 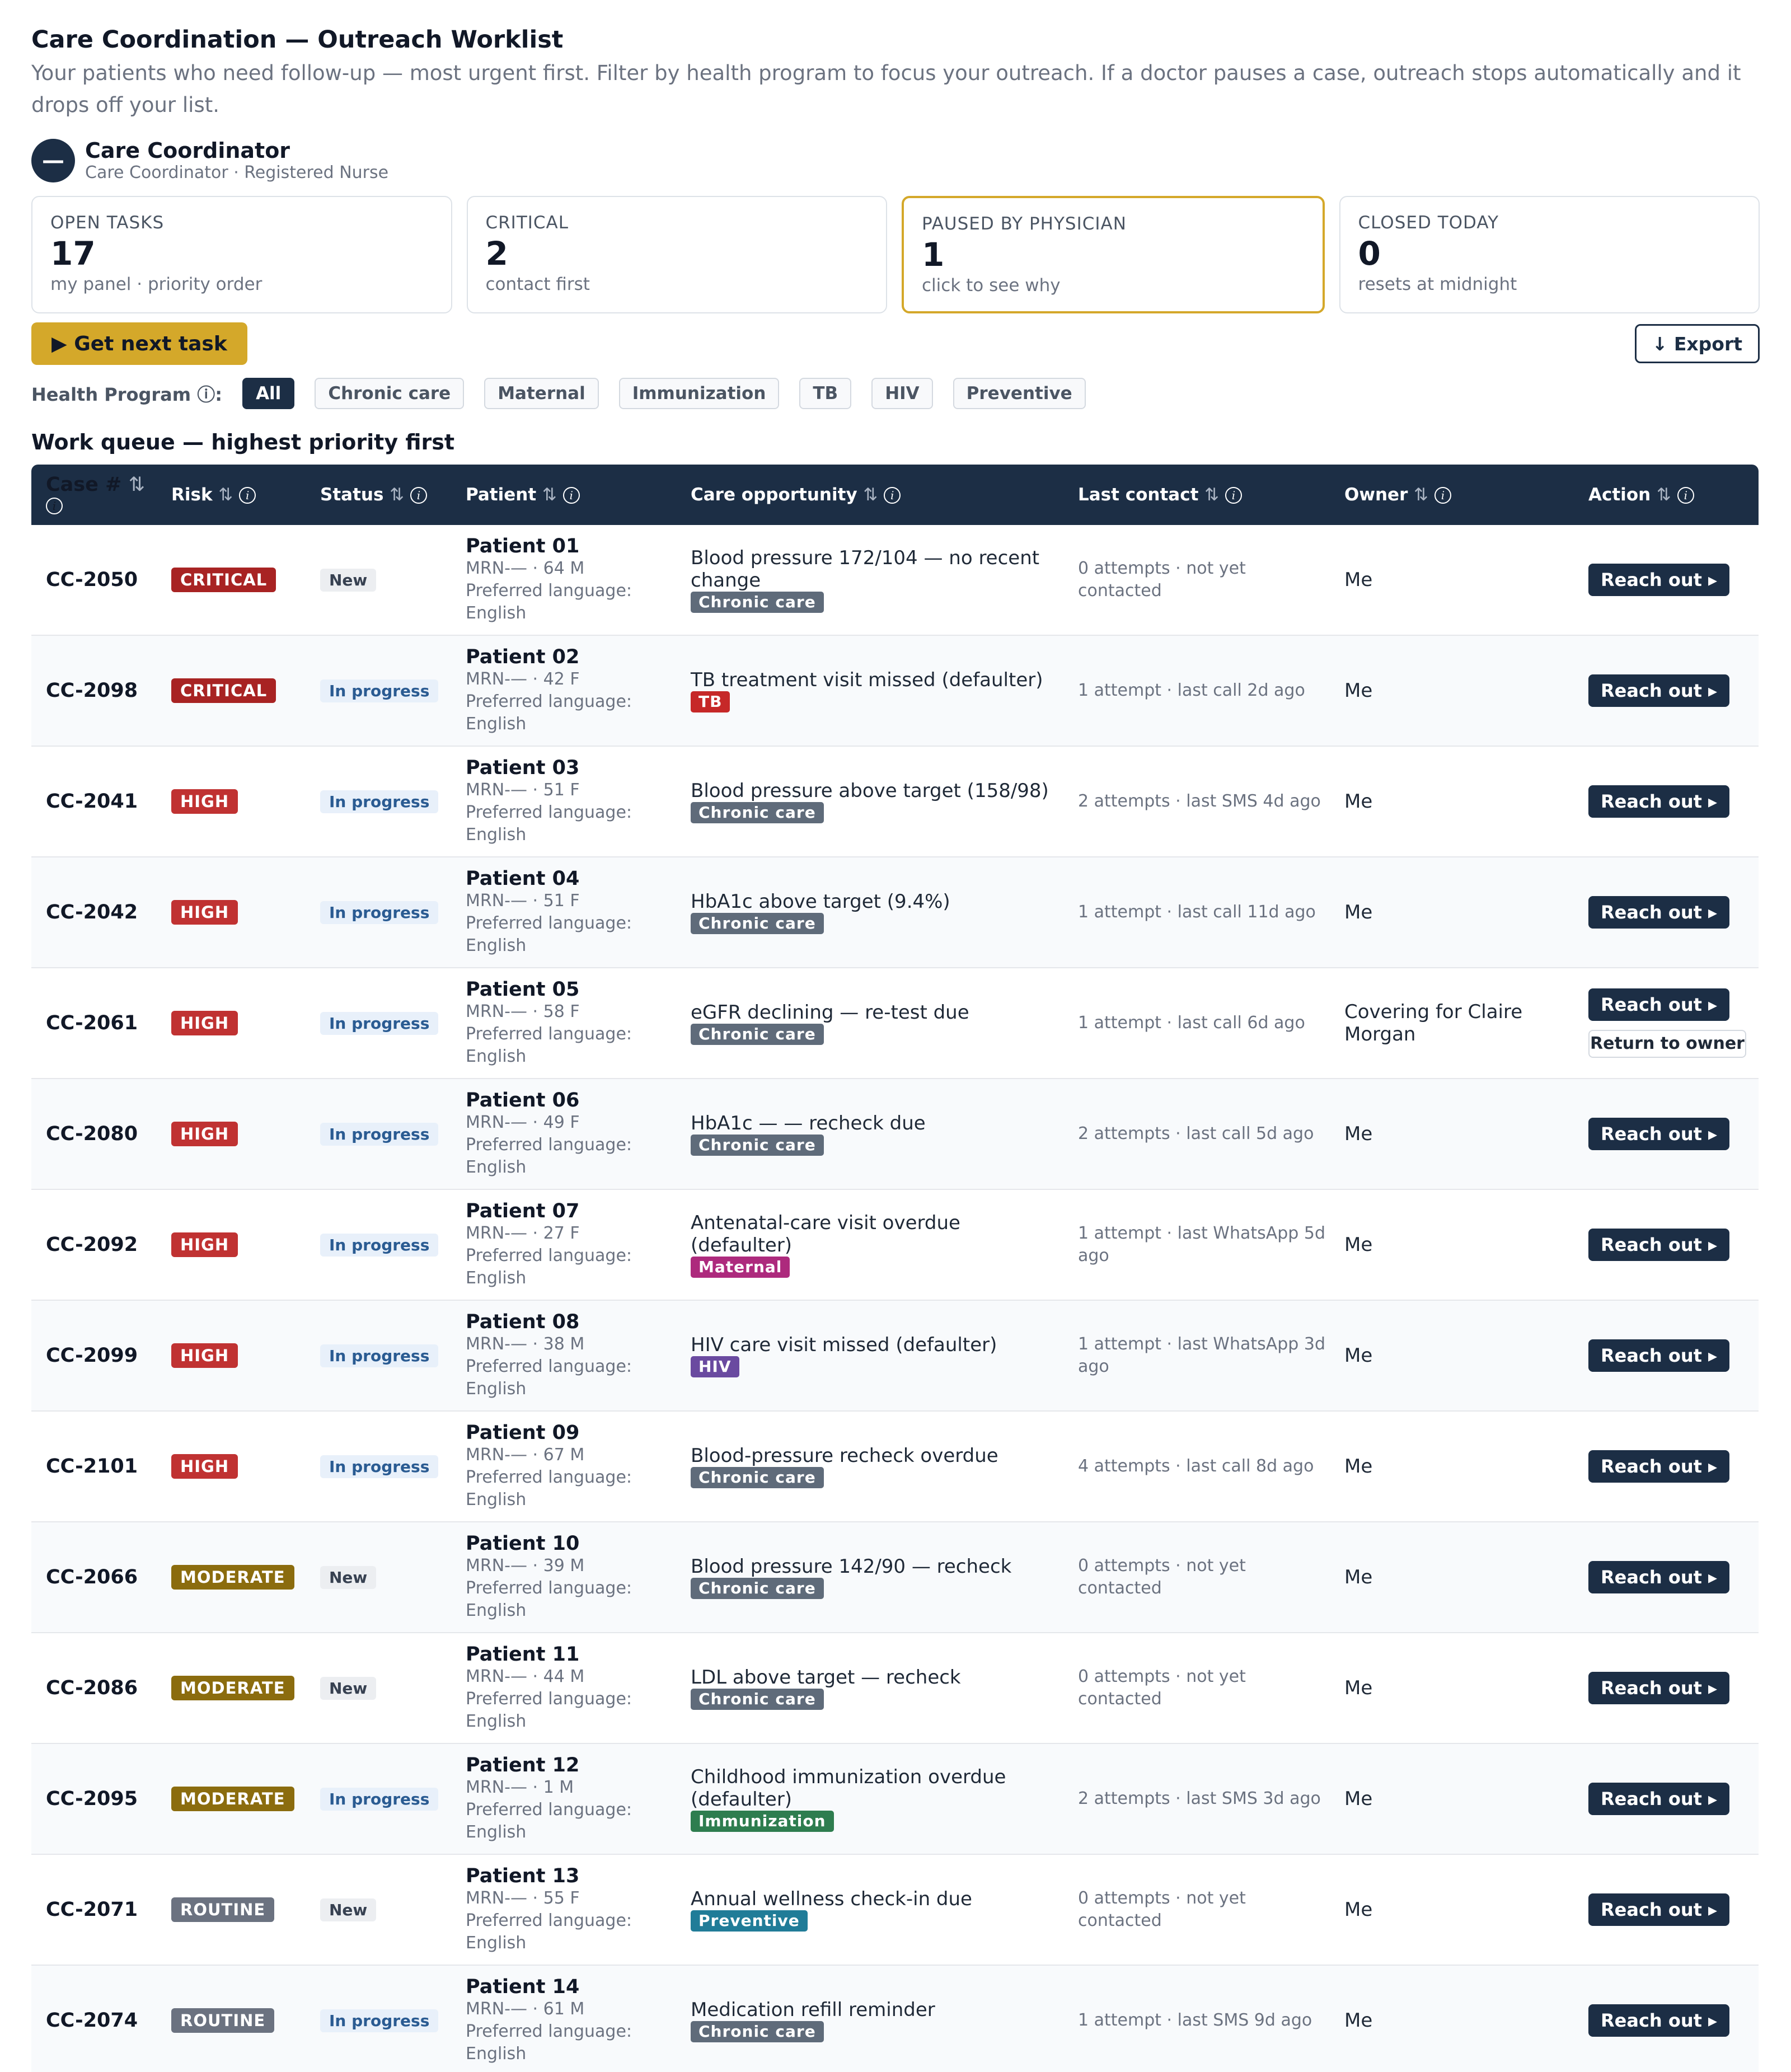 What do you see at coordinates (1667, 1044) in the screenshot?
I see `return-to-owner-button: Return to owner` at bounding box center [1667, 1044].